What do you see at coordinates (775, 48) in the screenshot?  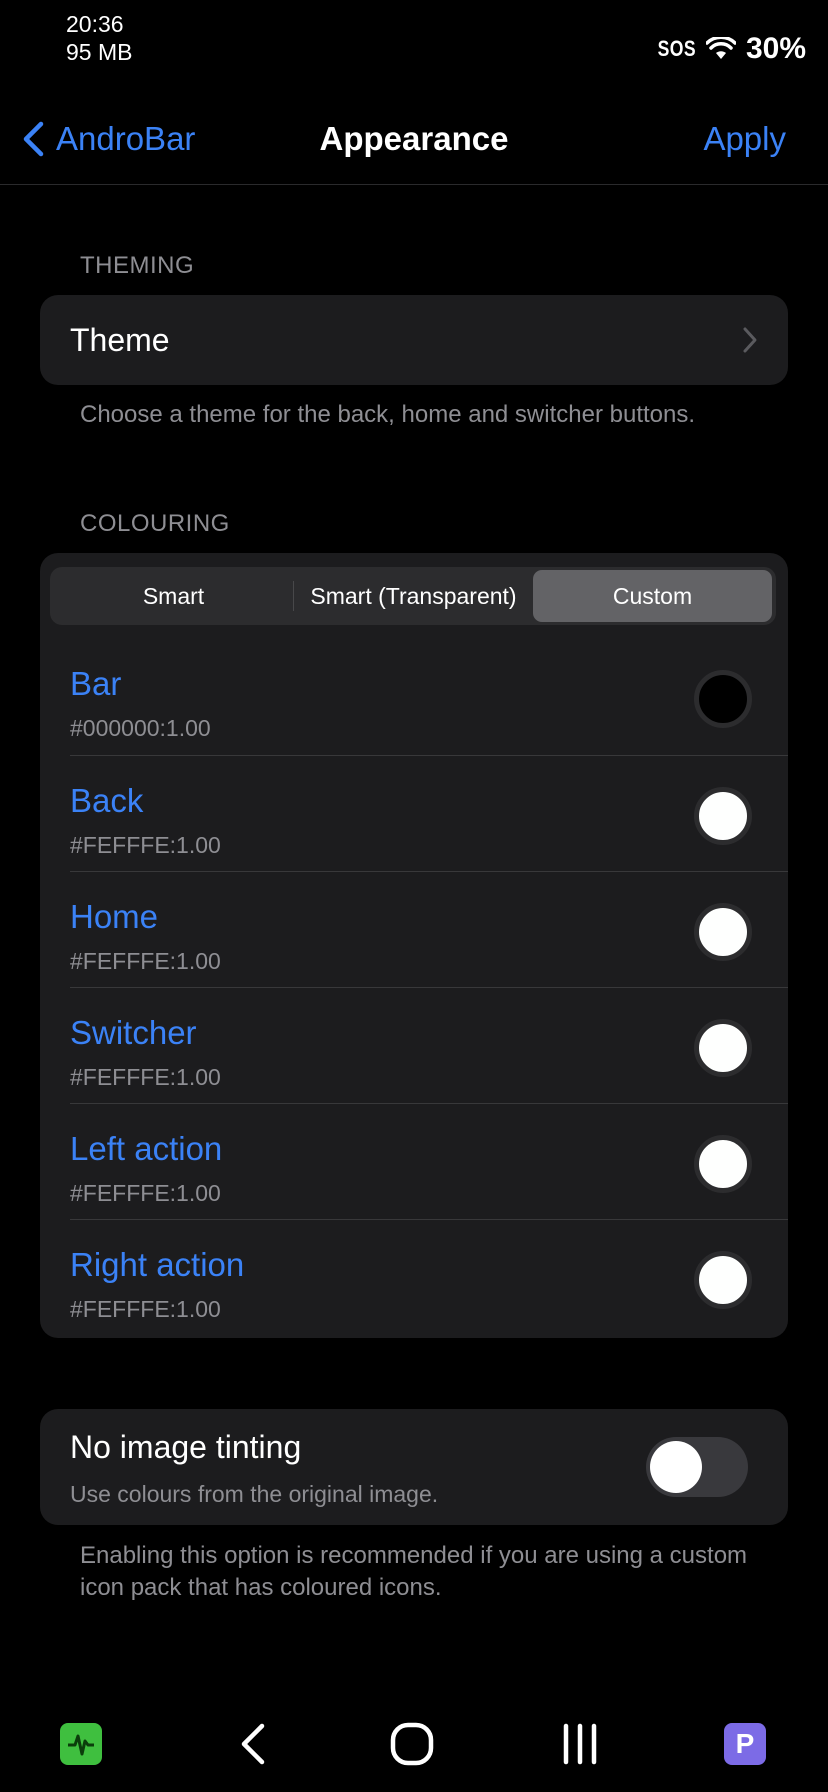 I see `battery-level: 30%` at bounding box center [775, 48].